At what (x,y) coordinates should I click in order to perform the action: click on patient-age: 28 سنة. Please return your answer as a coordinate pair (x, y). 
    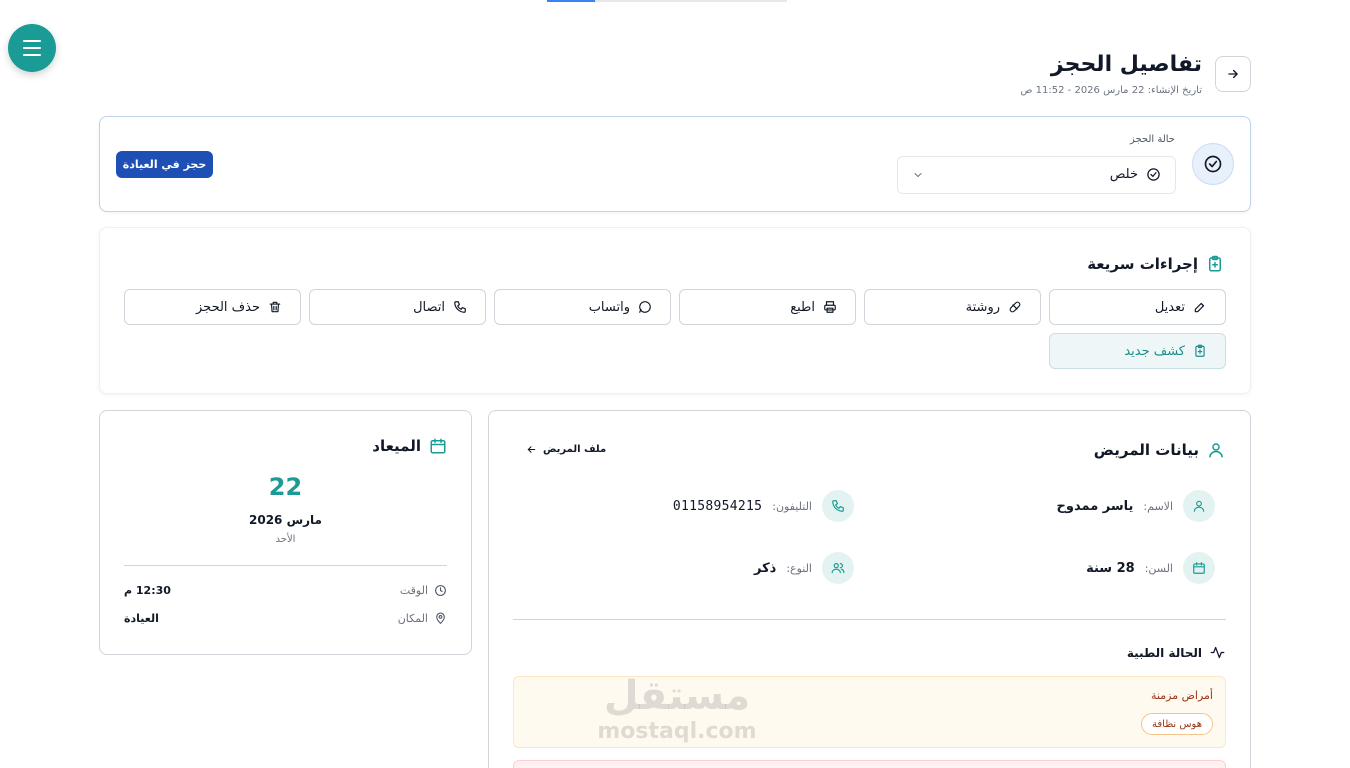
    Looking at the image, I should click on (1110, 568).